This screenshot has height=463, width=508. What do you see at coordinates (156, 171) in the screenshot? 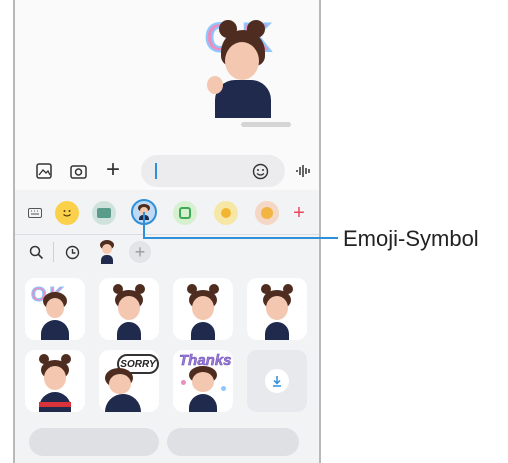
I see `text-cursor` at bounding box center [156, 171].